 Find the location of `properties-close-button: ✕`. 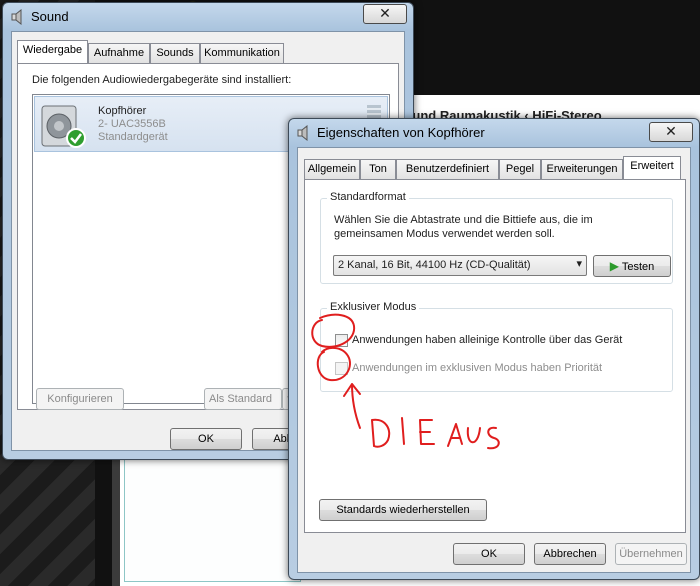

properties-close-button: ✕ is located at coordinates (671, 132).